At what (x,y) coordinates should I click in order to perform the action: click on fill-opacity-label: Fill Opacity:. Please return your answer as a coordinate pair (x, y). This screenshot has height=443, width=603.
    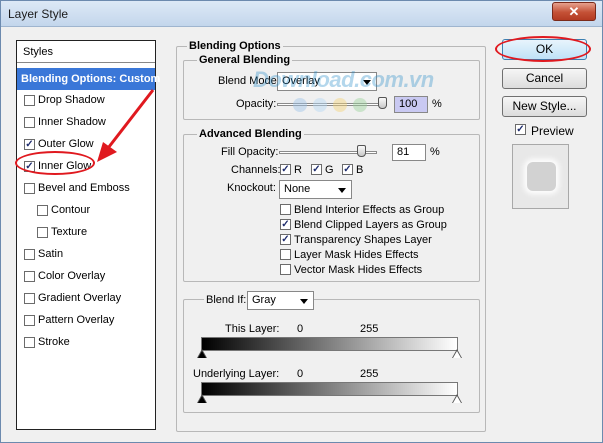
    Looking at the image, I should click on (250, 152).